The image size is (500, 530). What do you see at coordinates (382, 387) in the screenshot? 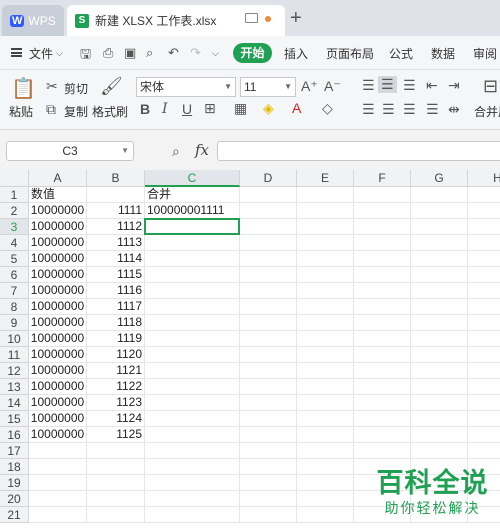
I see `cell-f13` at bounding box center [382, 387].